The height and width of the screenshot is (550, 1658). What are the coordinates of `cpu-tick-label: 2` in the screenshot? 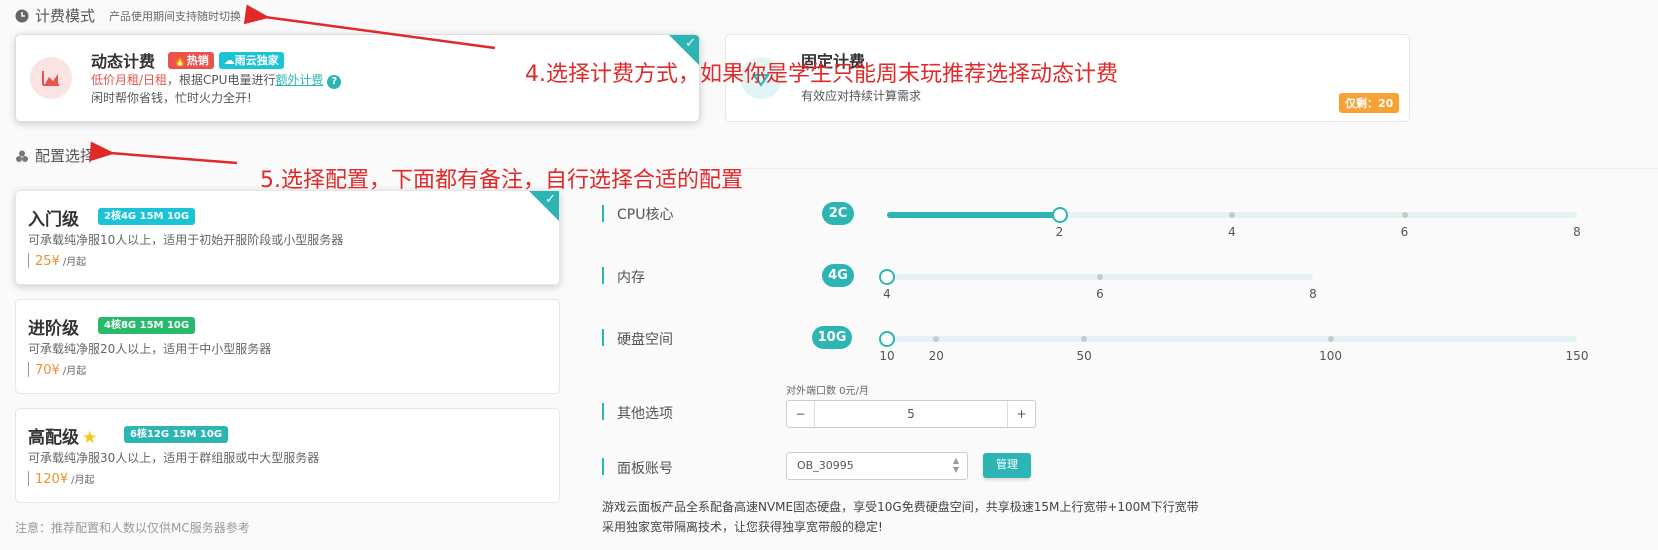 It's located at (1059, 232).